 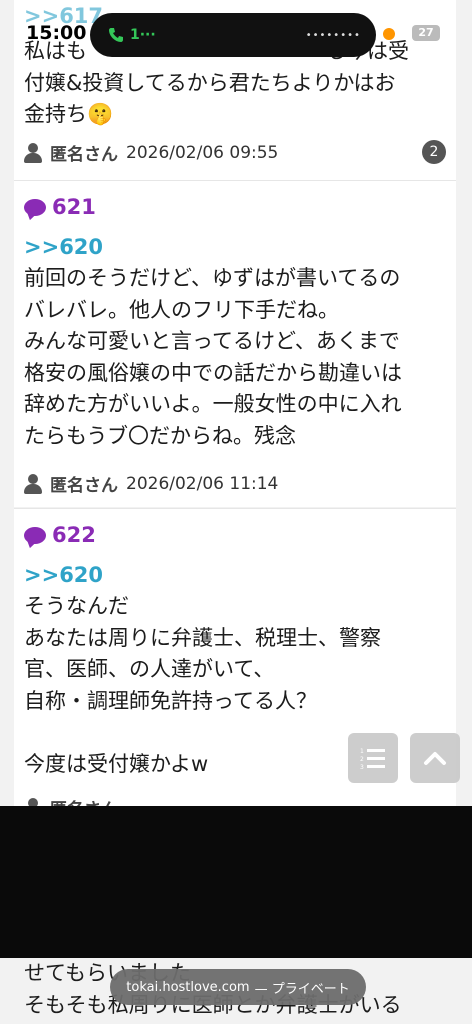 What do you see at coordinates (202, 152) in the screenshot?
I see `post-date: 2026/02/06 09:55` at bounding box center [202, 152].